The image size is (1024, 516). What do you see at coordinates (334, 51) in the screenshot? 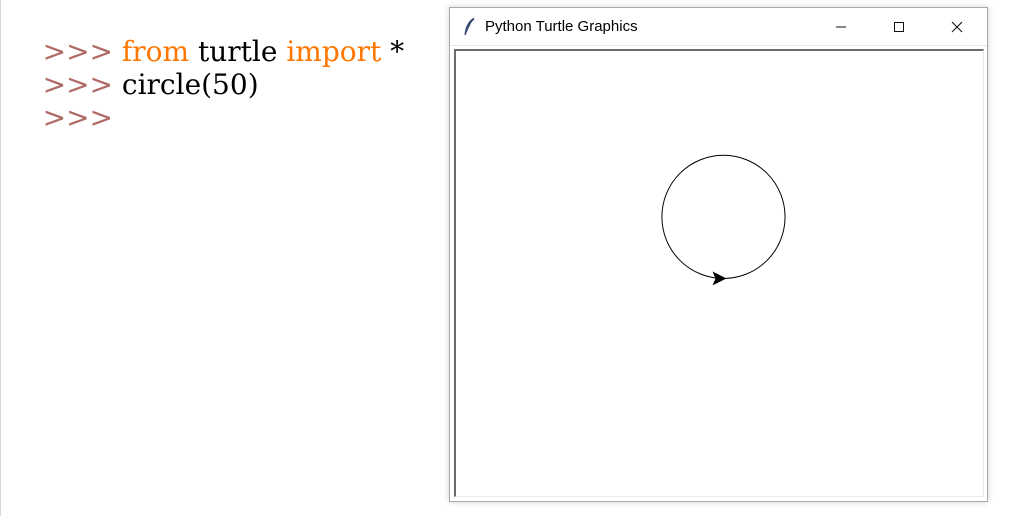
I see `keyword-import: import` at bounding box center [334, 51].